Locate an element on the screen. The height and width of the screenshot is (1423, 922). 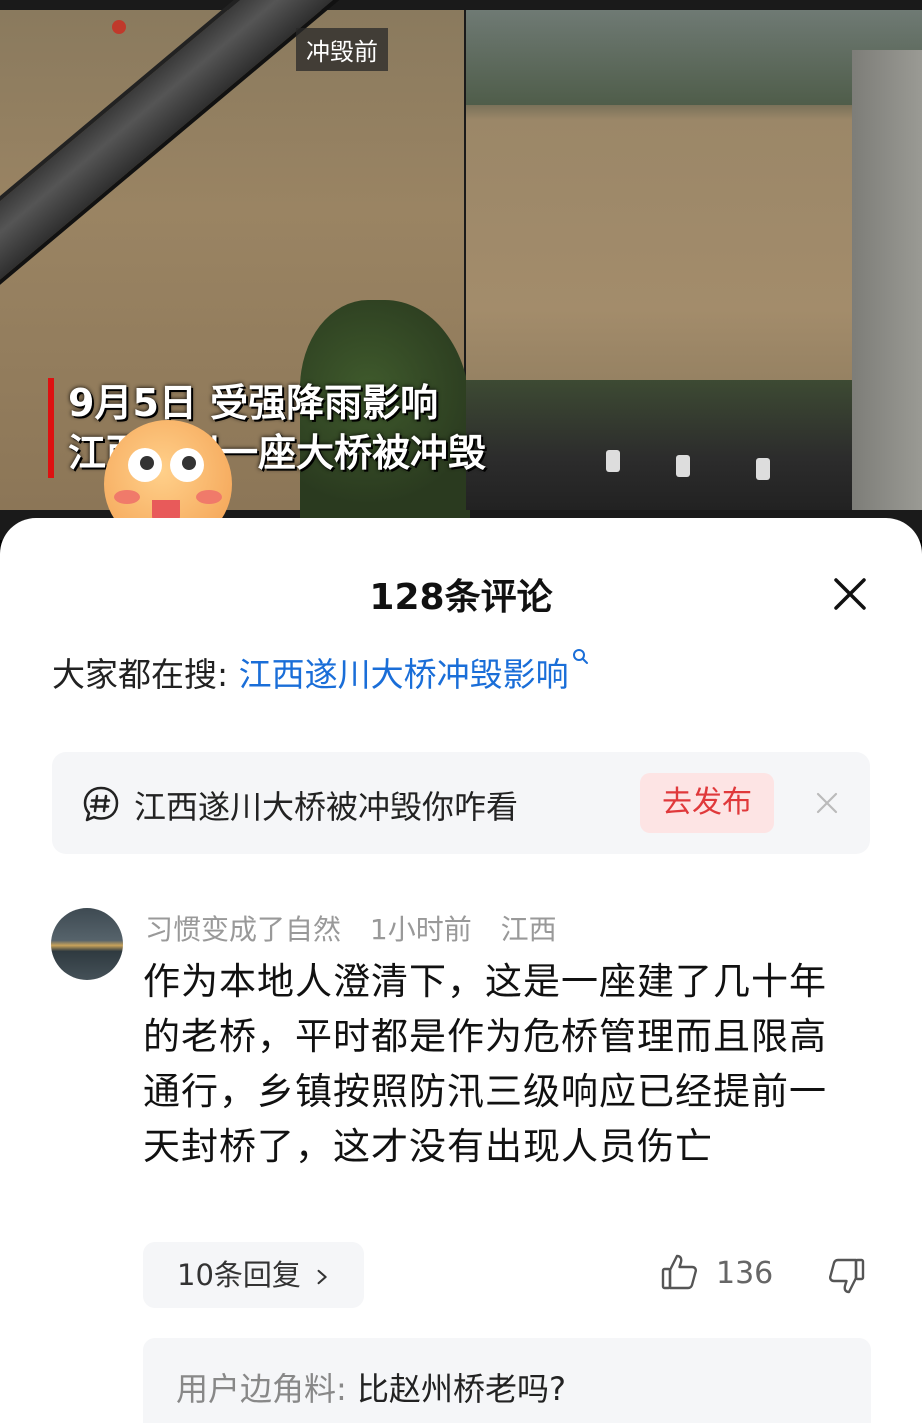
comment-location: 江西 is located at coordinates (528, 929).